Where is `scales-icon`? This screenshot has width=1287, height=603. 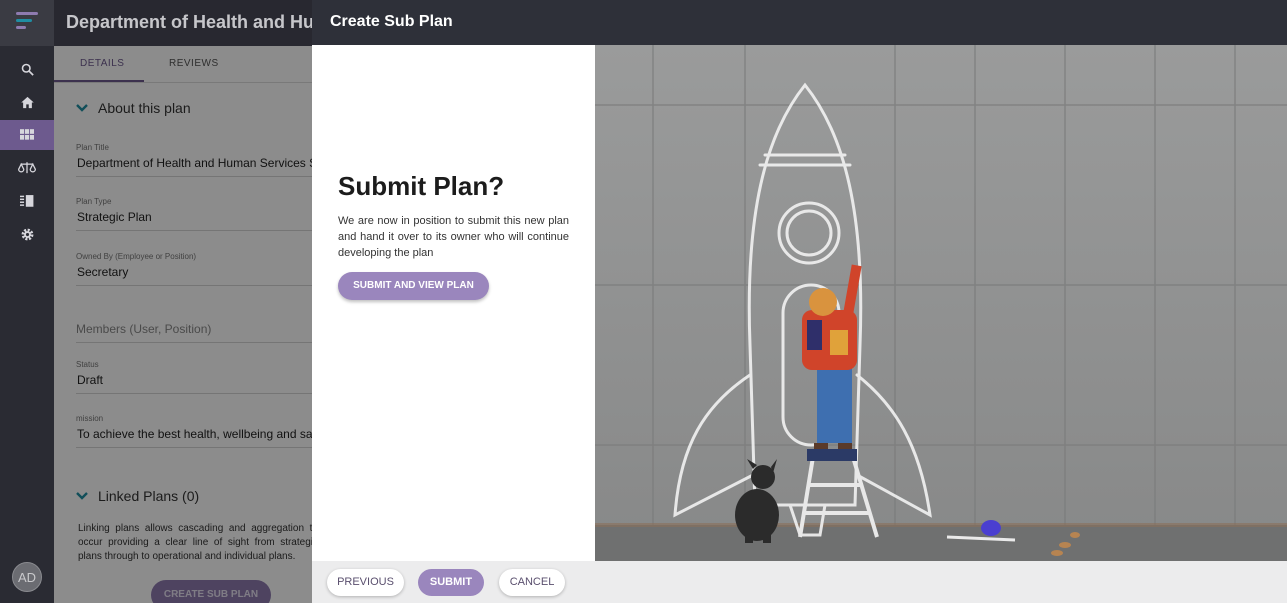
scales-icon is located at coordinates (27, 168).